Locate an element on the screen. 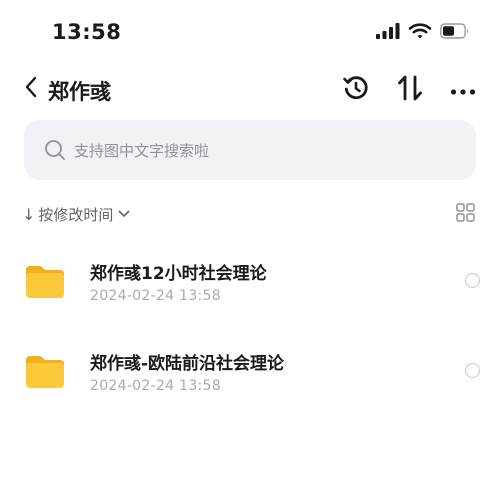  sort-dropdown: ↓ 按修改时间 is located at coordinates (76, 214).